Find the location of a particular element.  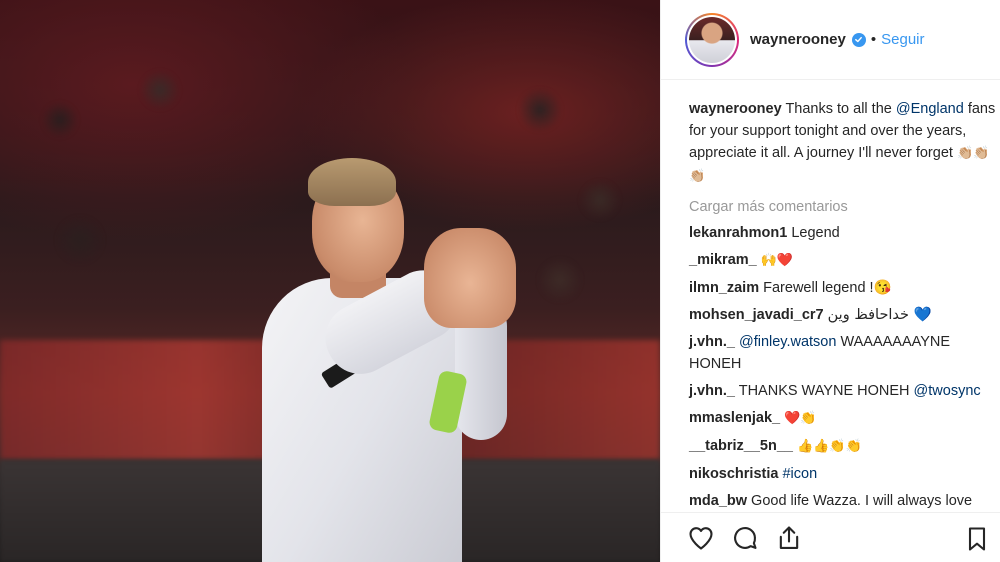

caption-username: waynerooney is located at coordinates (735, 109).